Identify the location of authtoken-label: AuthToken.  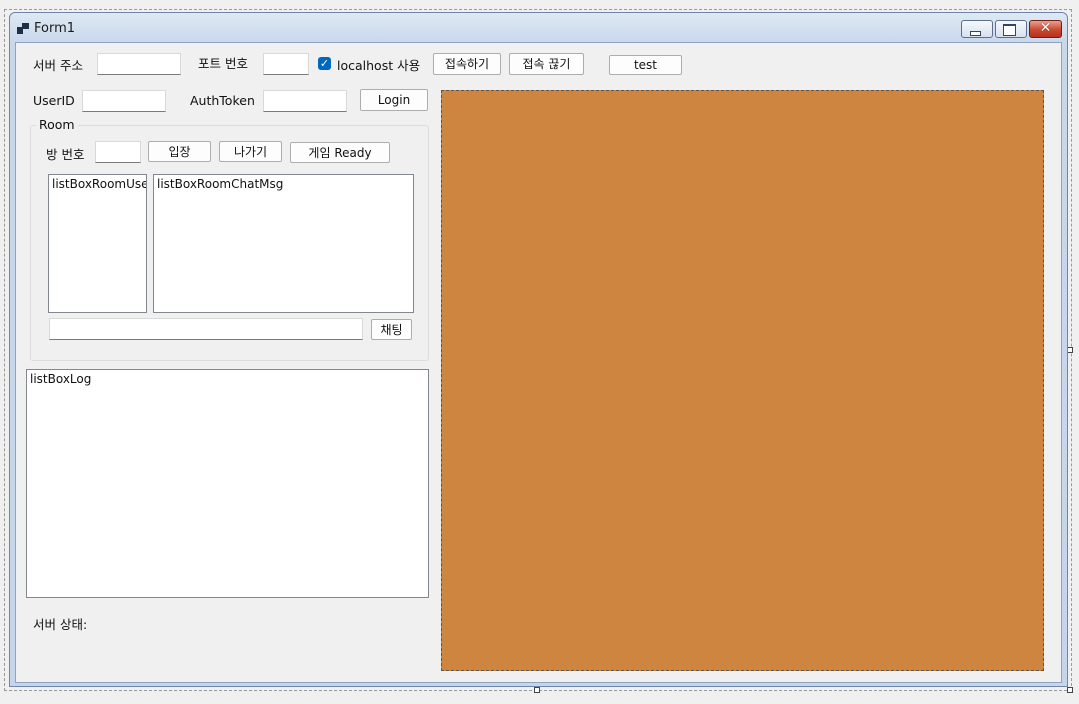
(222, 100).